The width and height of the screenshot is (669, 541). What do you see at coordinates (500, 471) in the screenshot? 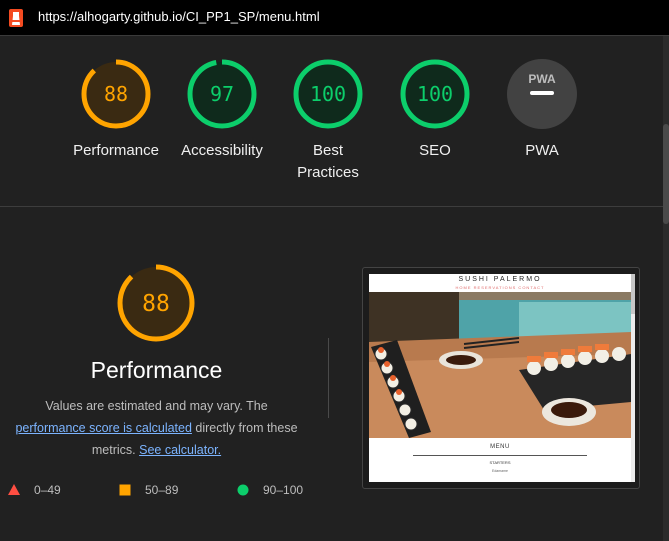
I see `menu-item: Edamame` at bounding box center [500, 471].